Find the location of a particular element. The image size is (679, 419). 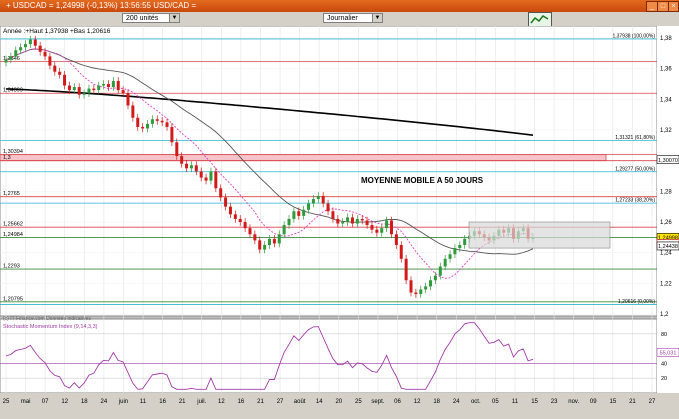

indicator-tick-label: 40 is located at coordinates (664, 364).